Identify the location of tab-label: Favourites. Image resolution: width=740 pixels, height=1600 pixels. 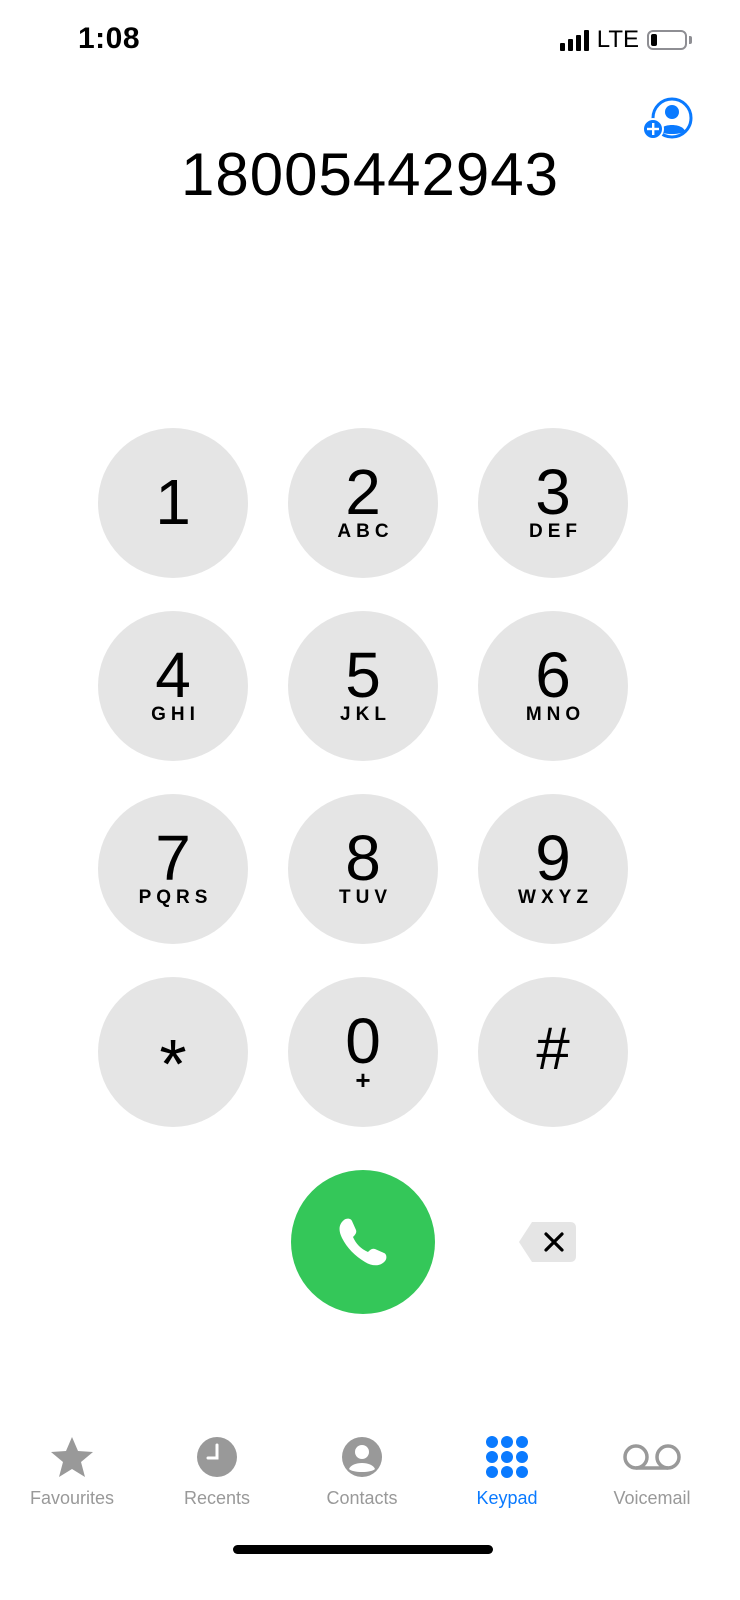
(72, 1498).